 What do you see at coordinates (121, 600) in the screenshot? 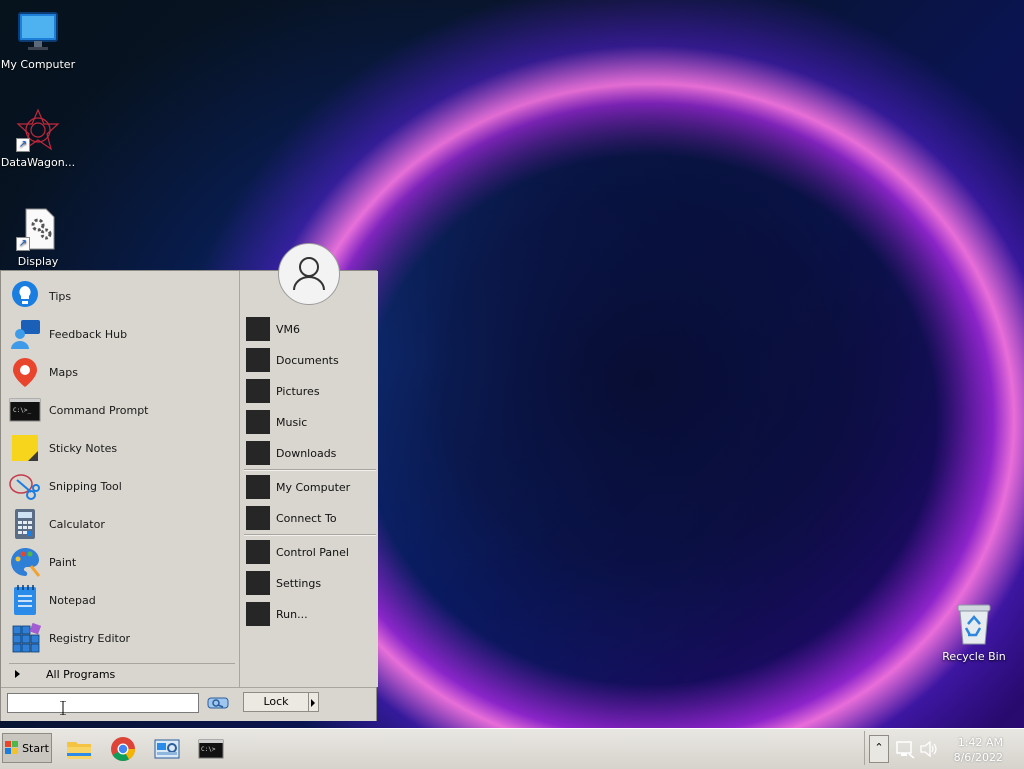
I see `program-notepad: Notepad` at bounding box center [121, 600].